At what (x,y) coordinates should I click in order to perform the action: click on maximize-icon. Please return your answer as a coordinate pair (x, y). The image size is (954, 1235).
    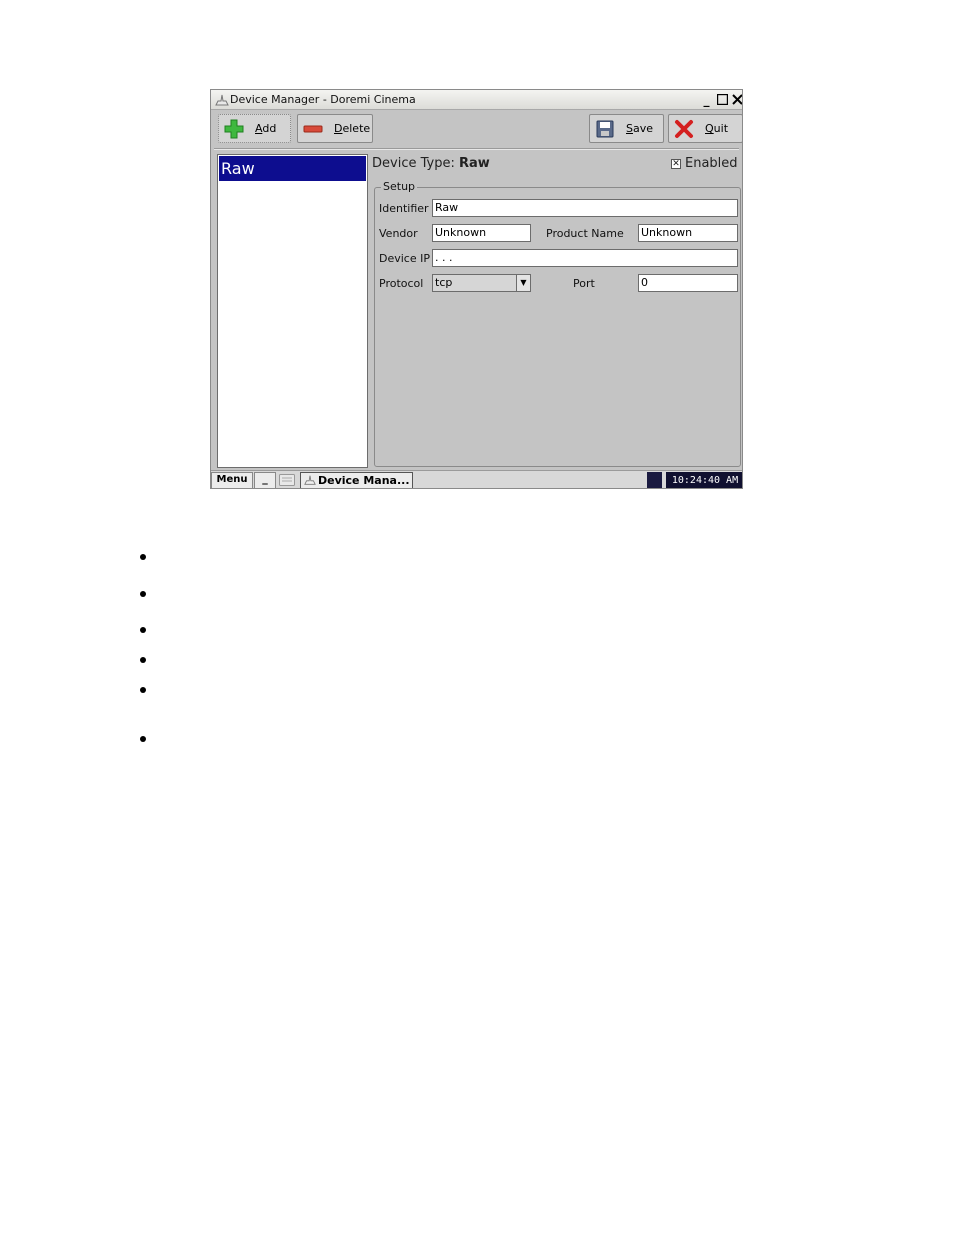
    Looking at the image, I should click on (722, 99).